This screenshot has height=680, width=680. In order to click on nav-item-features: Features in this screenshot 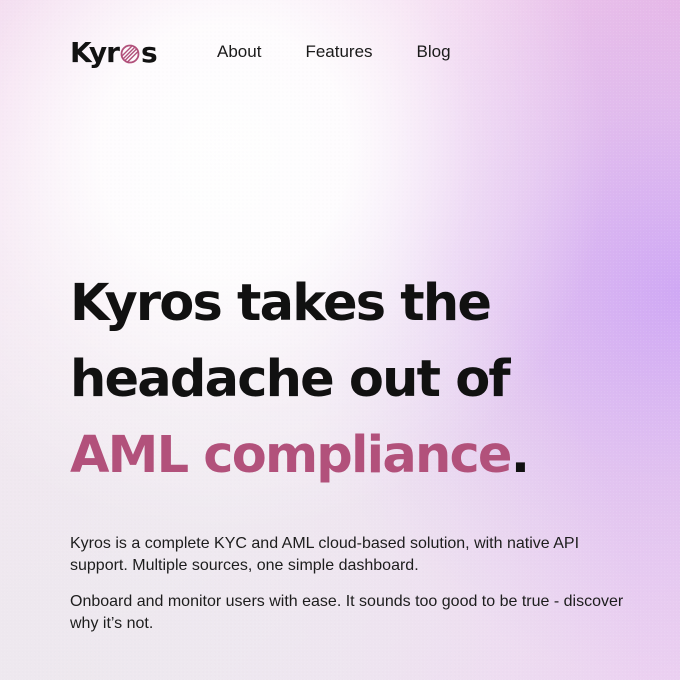, I will do `click(338, 52)`.